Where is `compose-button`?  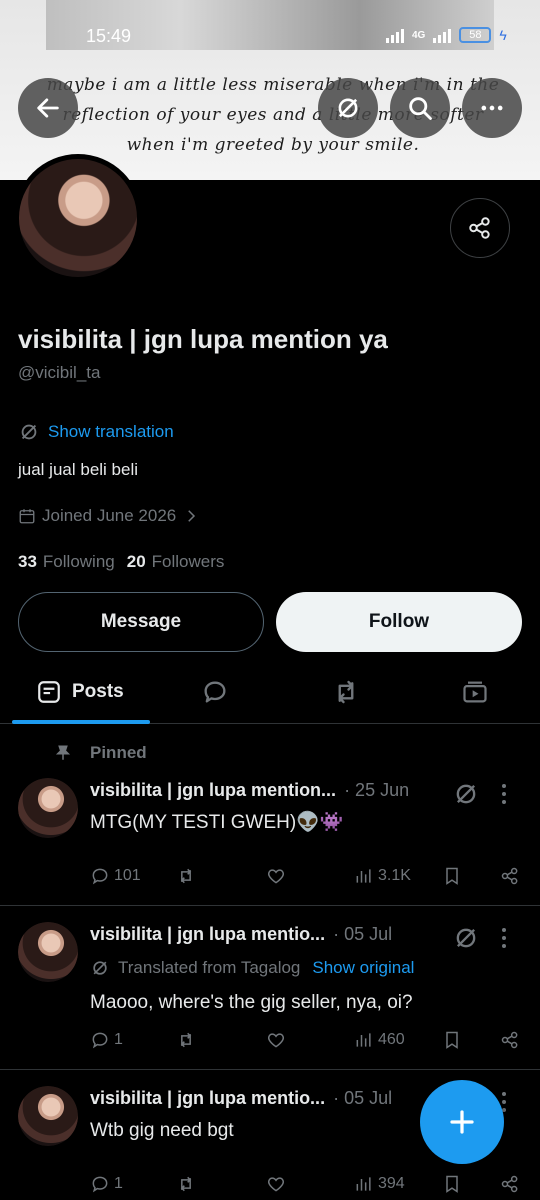
compose-button is located at coordinates (462, 1122).